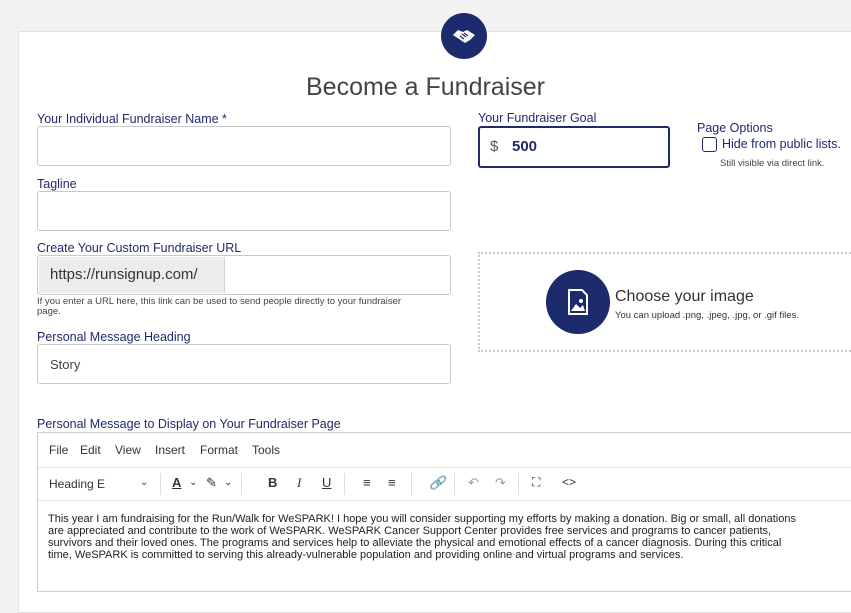  I want to click on menu-view: View, so click(128, 450).